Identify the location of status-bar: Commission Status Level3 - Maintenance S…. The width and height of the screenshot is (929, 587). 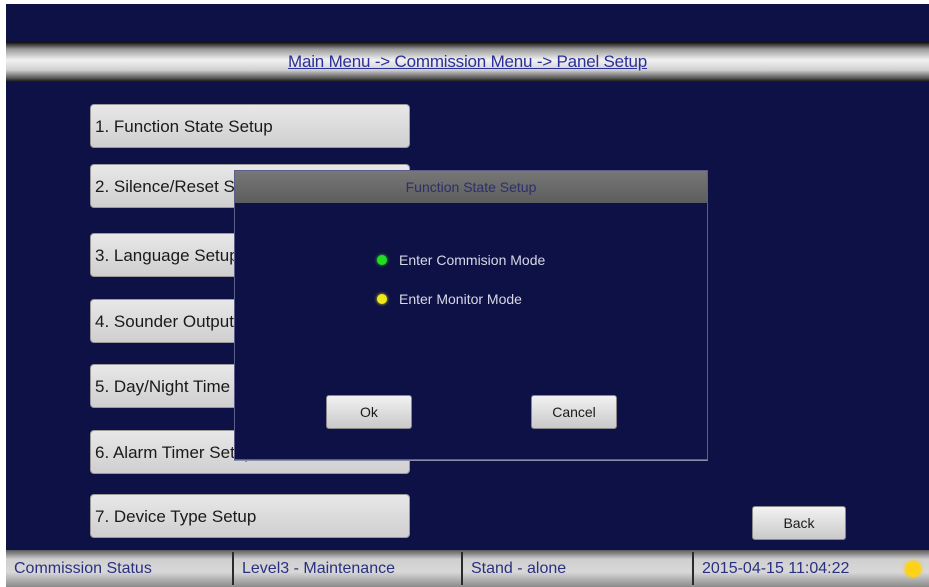
(467, 568).